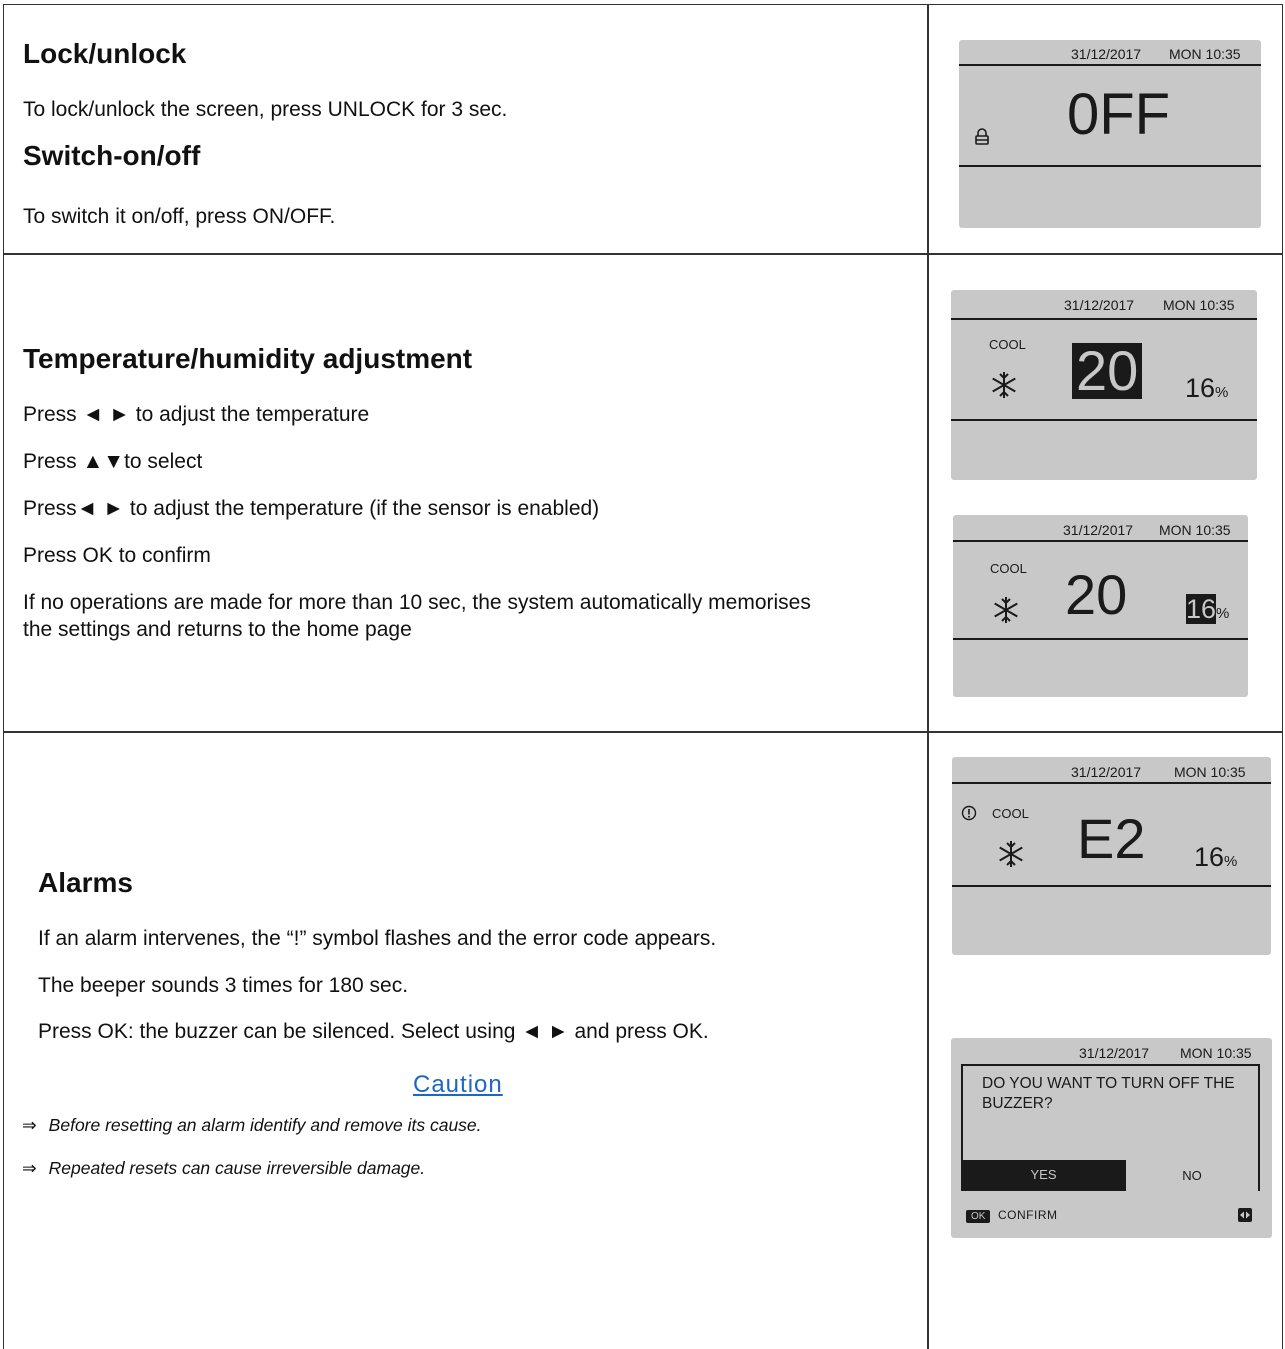 Image resolution: width=1285 pixels, height=1349 pixels. What do you see at coordinates (978, 1216) in the screenshot?
I see `ok-key-badge: OK` at bounding box center [978, 1216].